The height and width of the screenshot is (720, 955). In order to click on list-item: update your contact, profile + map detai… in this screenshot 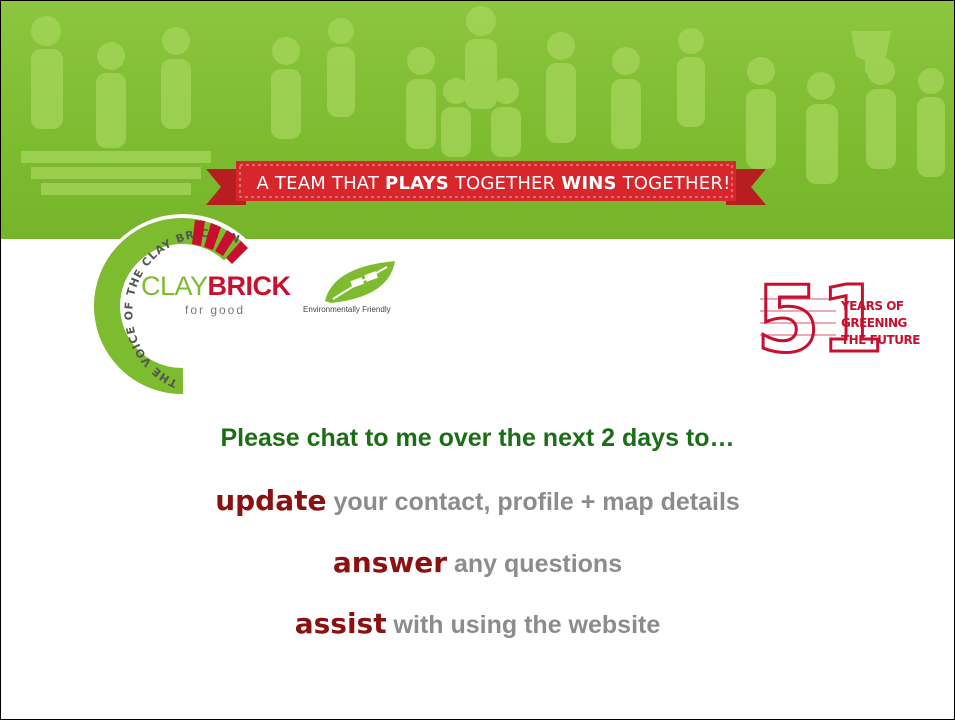, I will do `click(477, 500)`.